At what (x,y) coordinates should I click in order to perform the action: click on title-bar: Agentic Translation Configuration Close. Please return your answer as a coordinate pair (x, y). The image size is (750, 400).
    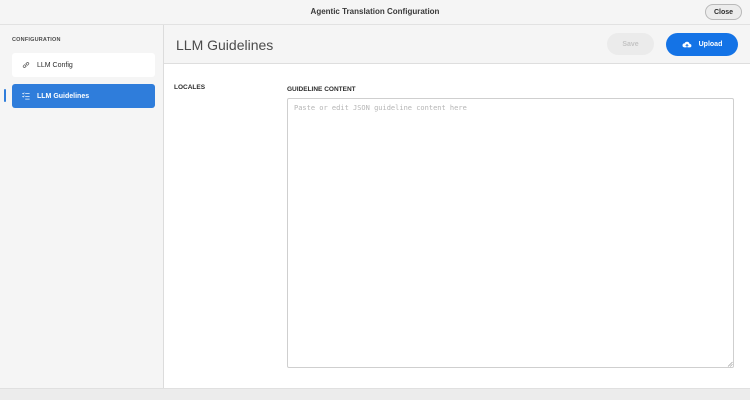
    Looking at the image, I should click on (375, 12).